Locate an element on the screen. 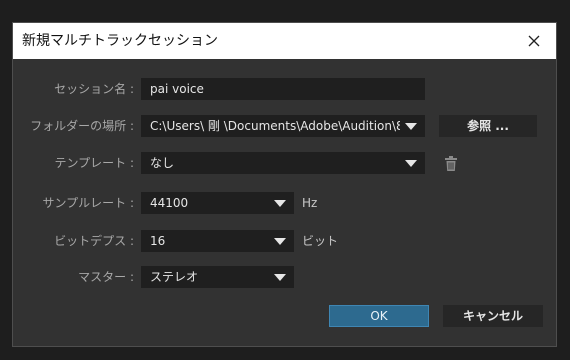 This screenshot has height=360, width=570. sample-rate-dropdown: 44100 is located at coordinates (217, 203).